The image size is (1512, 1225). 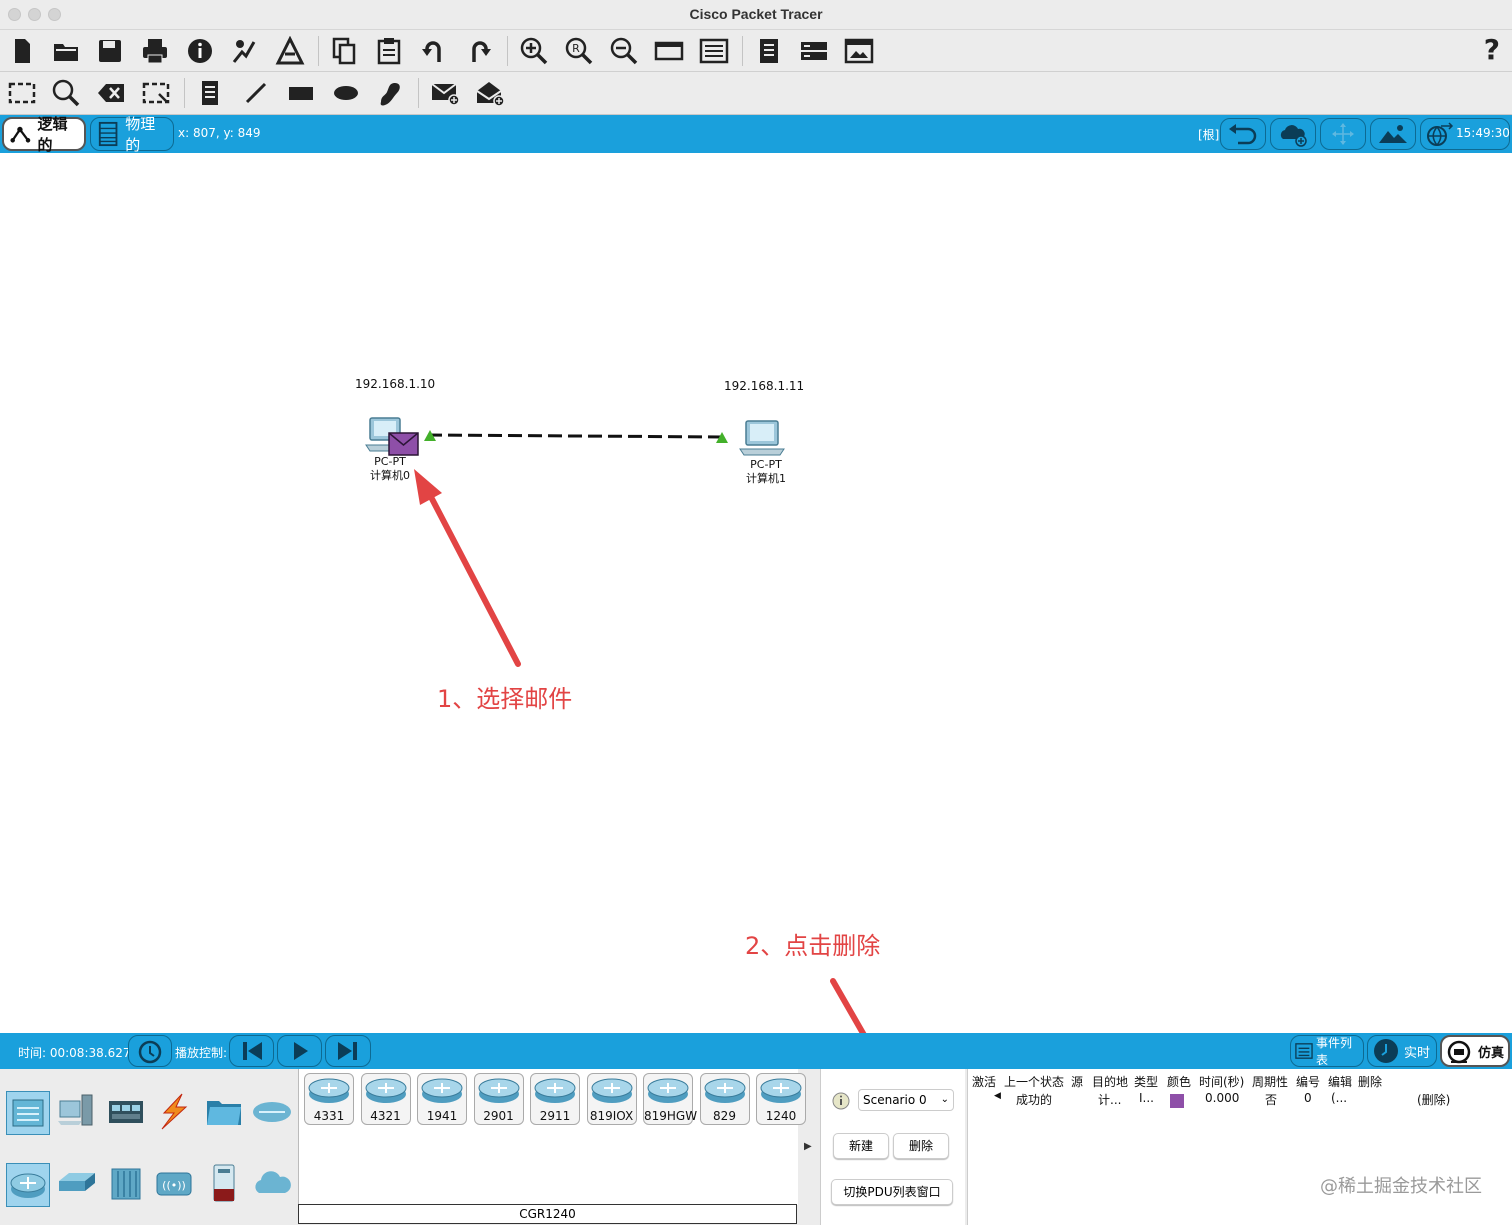 I want to click on device-model-label: 2911, so click(x=555, y=1116).